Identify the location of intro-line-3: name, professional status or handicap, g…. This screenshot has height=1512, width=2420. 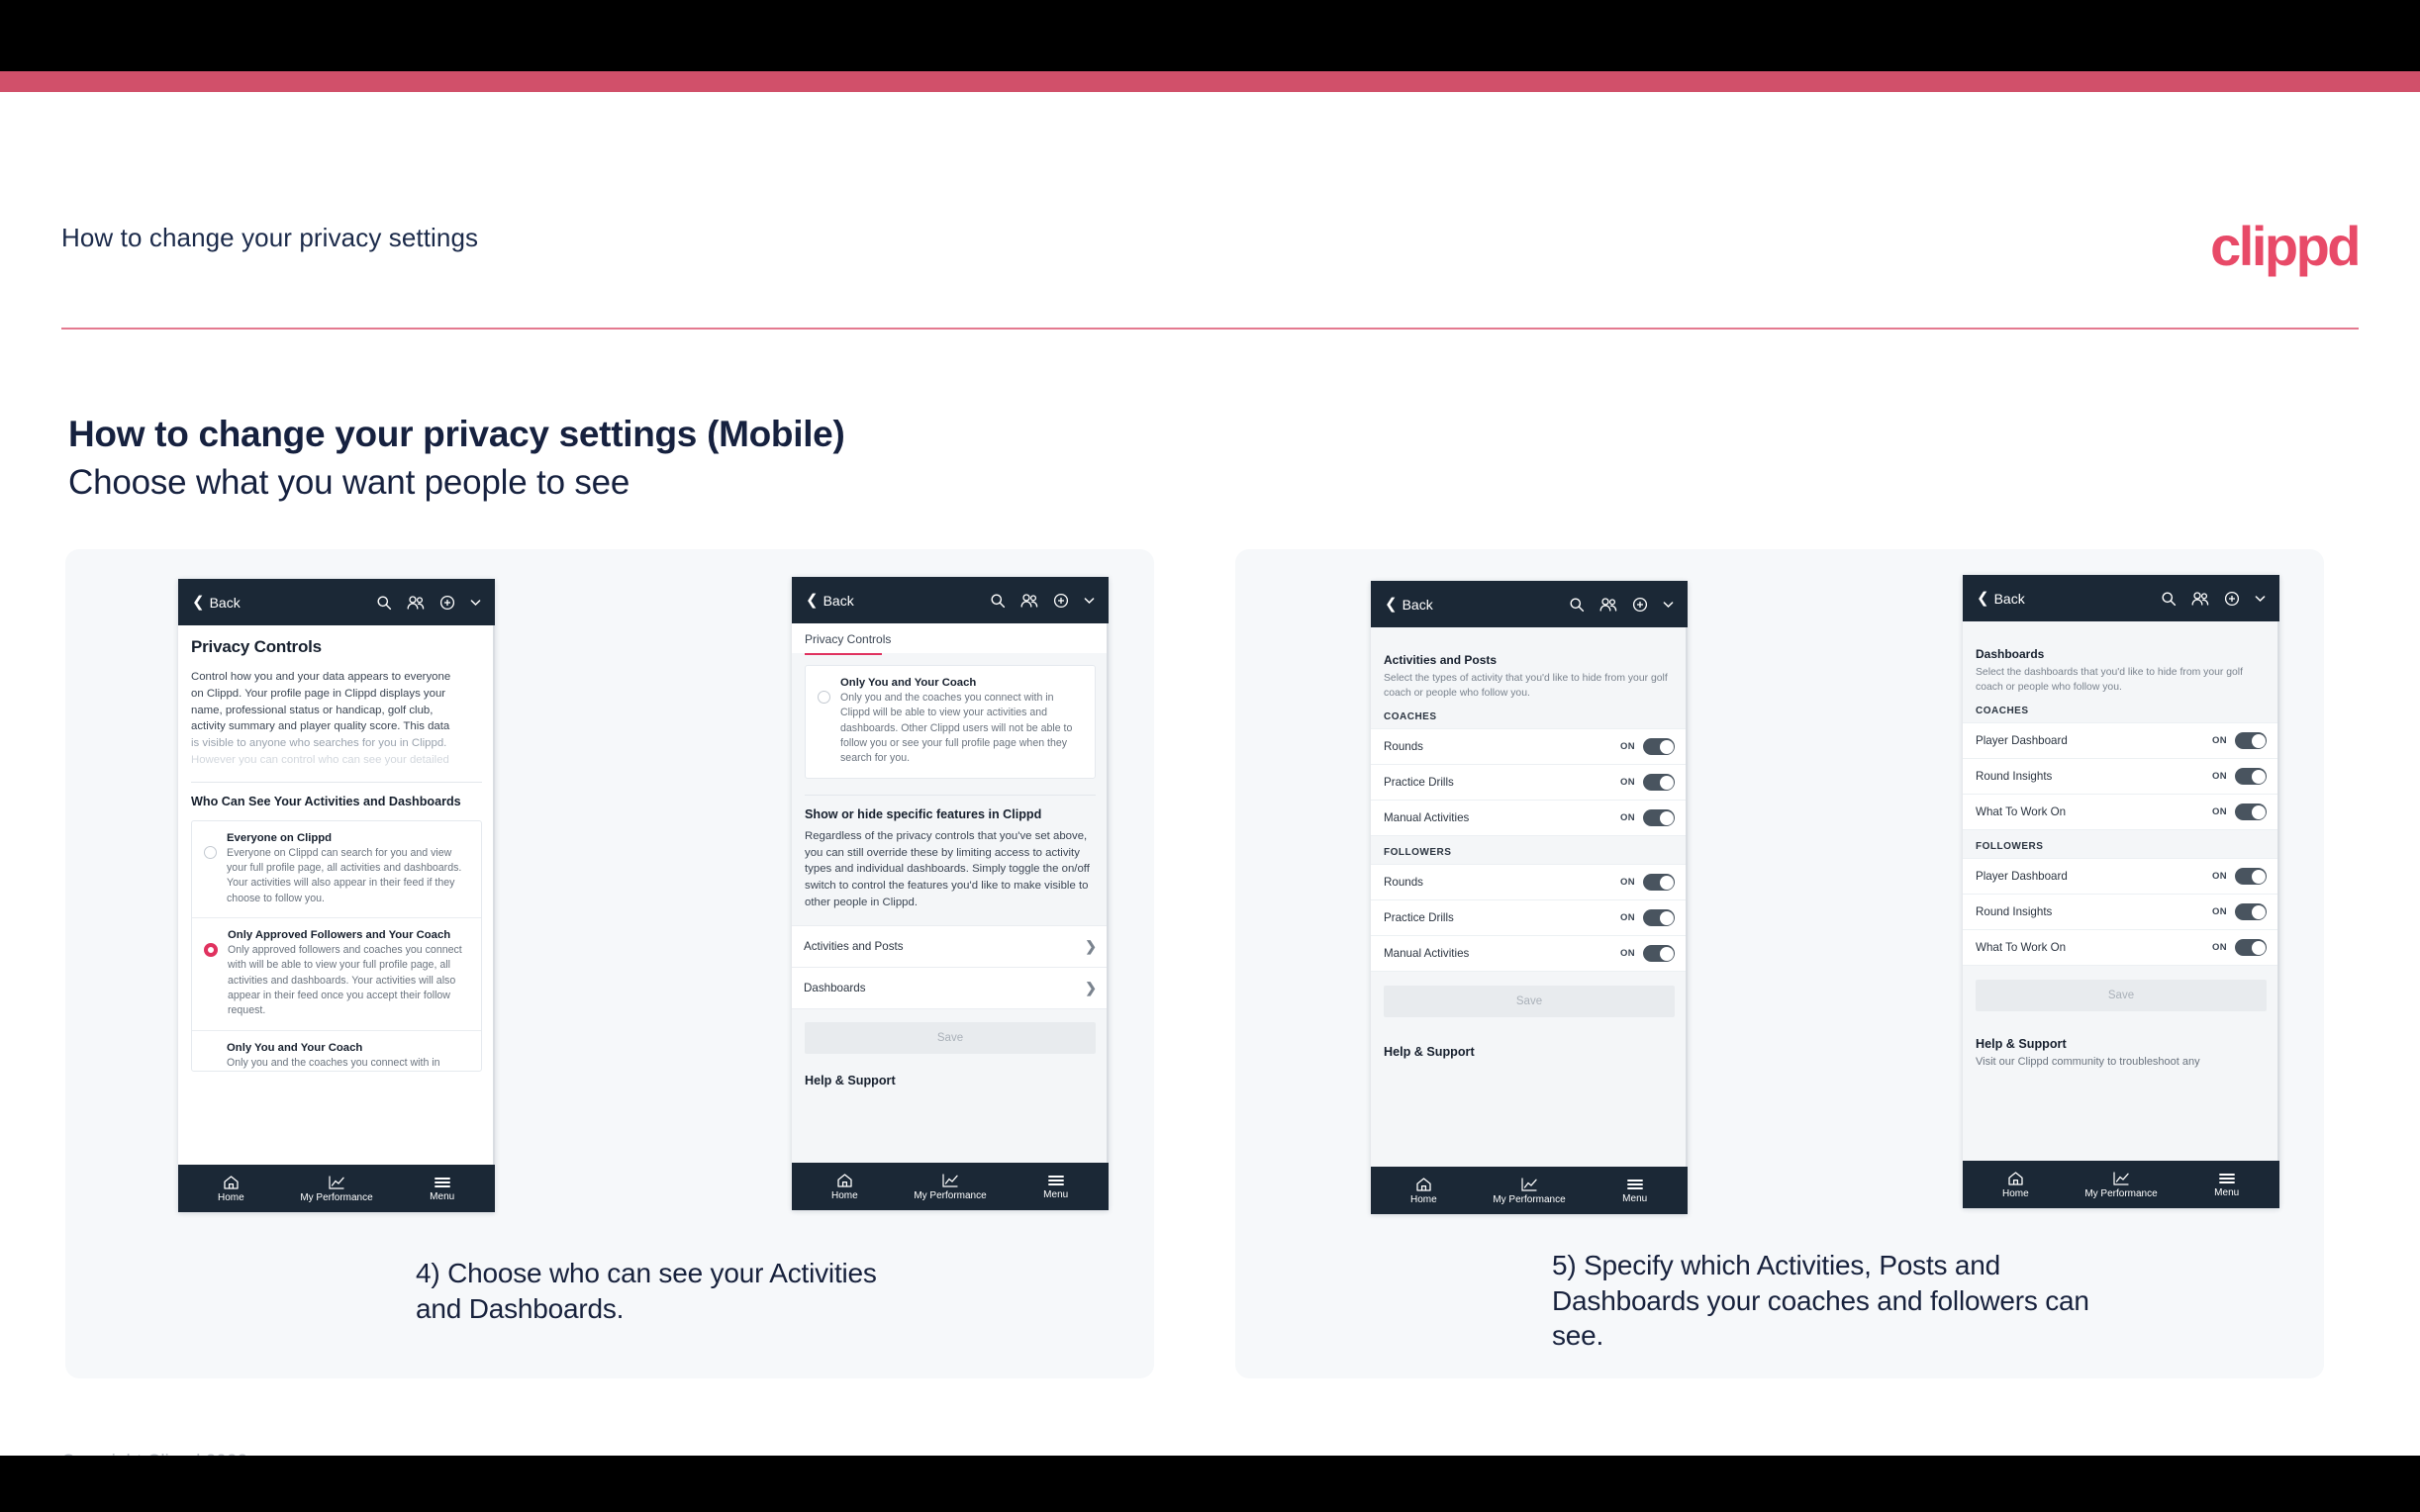
(312, 710).